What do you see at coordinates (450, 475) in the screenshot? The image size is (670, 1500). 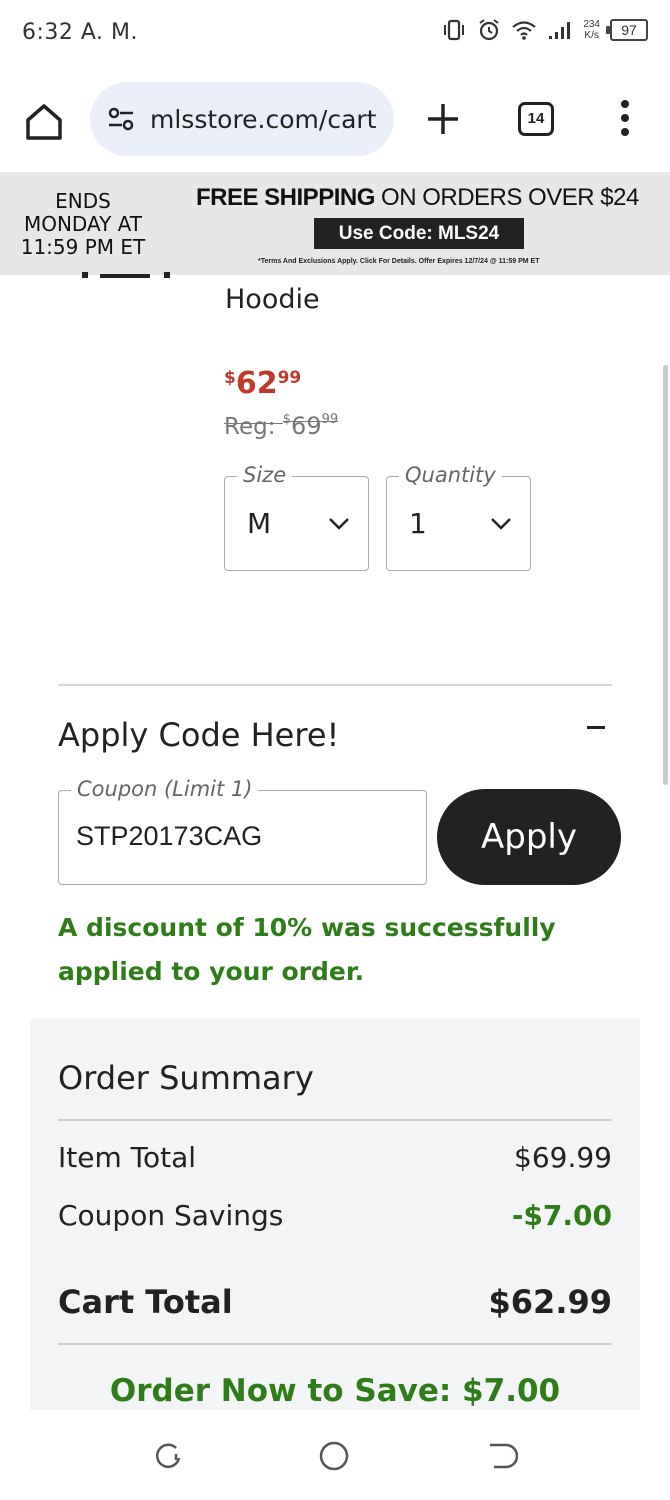 I see `quantity-label: Quantity` at bounding box center [450, 475].